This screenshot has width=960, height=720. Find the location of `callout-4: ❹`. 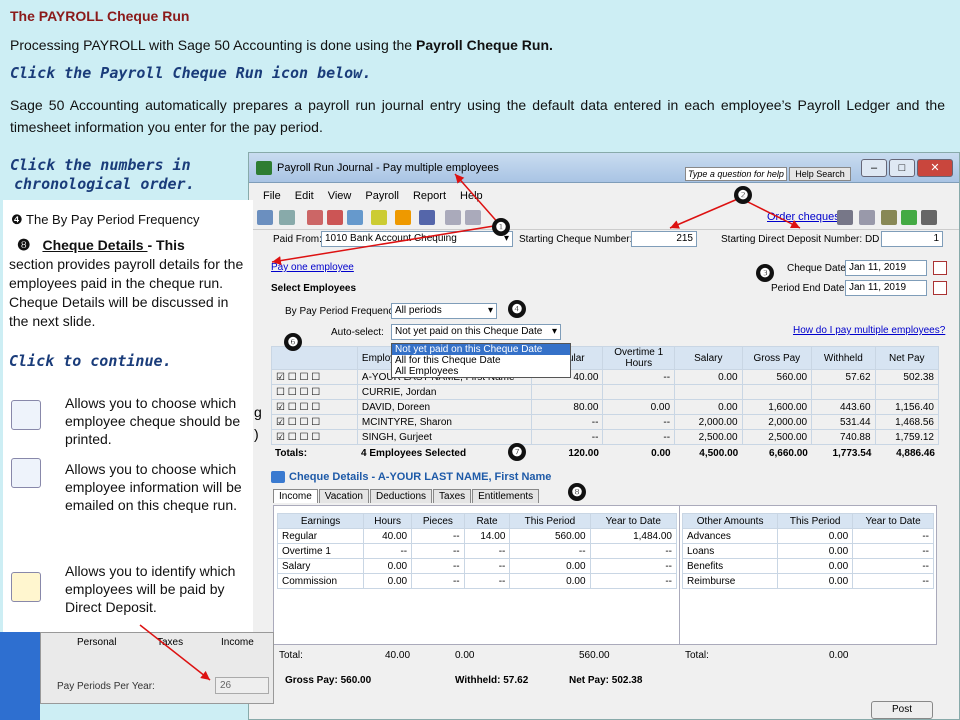

callout-4: ❹ is located at coordinates (517, 309).